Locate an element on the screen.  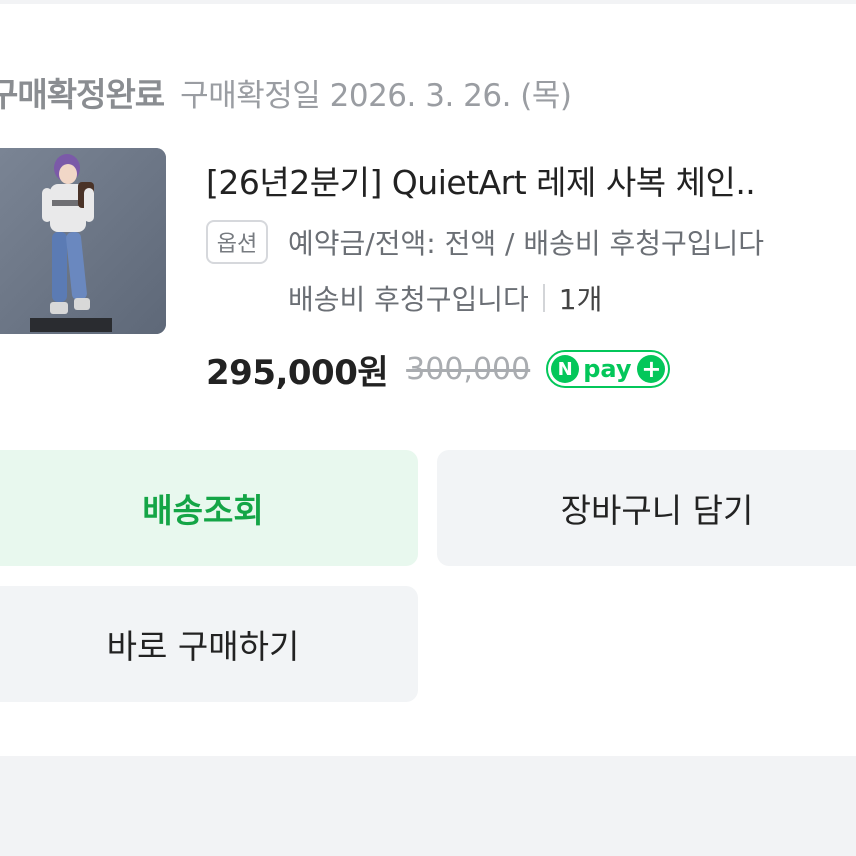
option-shipping-note: 배송비 후청구입니다 is located at coordinates (408, 299).